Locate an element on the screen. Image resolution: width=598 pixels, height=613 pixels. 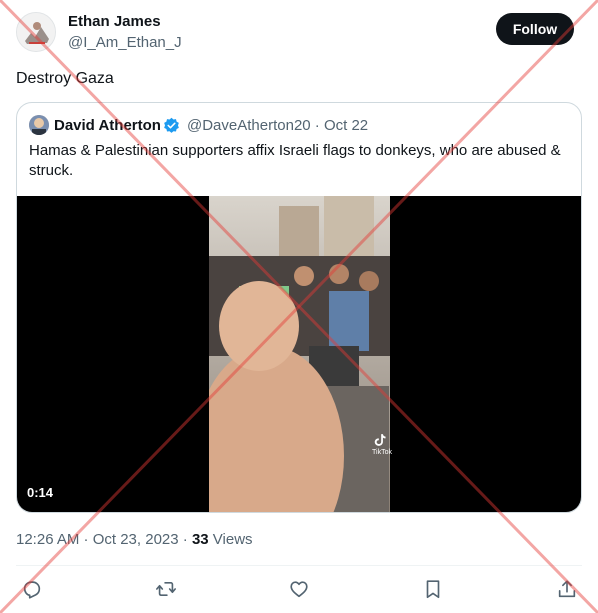
tweet-metadata: 12:26 AM · Oct 23, 2023 · 33 Views is located at coordinates (134, 539).